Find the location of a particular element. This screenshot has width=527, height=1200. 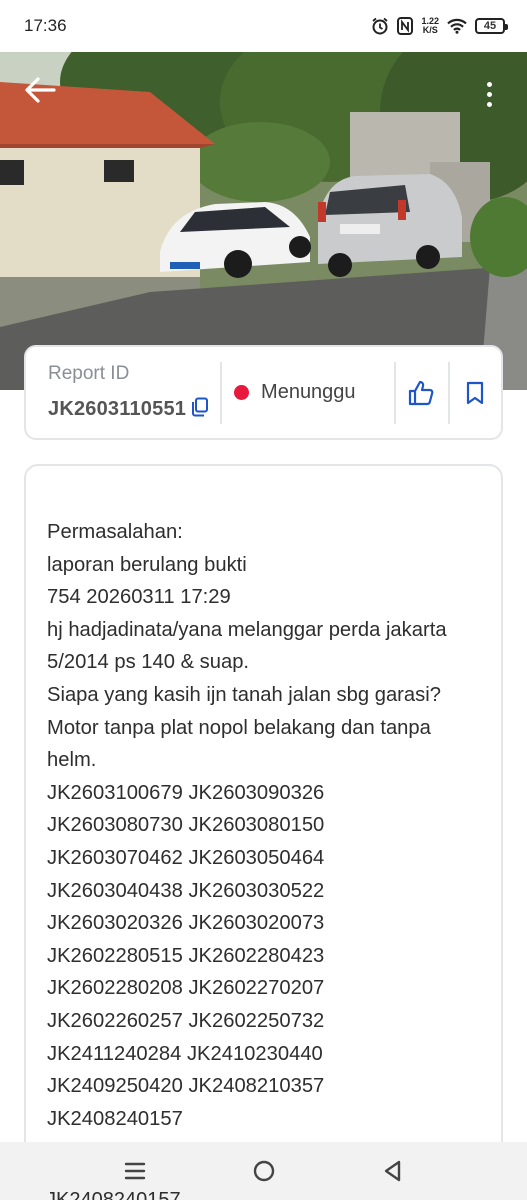

network-speed: 1.22 K/S is located at coordinates (430, 26).